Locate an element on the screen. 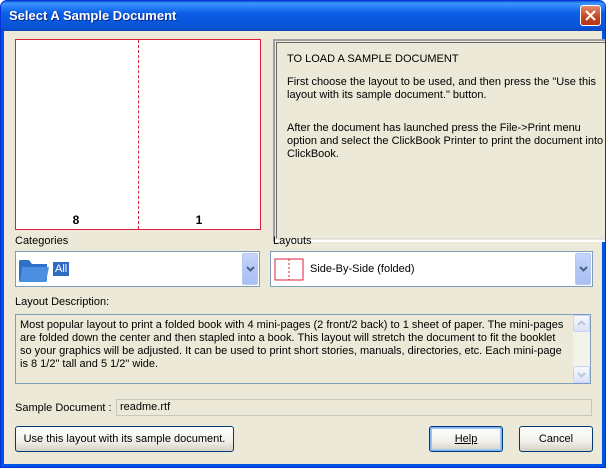 This screenshot has height=468, width=606. categories-combo: All is located at coordinates (137, 269).